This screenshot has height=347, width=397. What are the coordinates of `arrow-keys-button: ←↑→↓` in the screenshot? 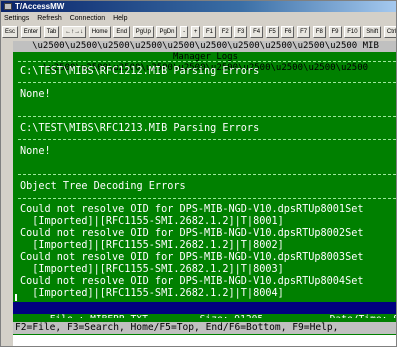 It's located at (74, 32).